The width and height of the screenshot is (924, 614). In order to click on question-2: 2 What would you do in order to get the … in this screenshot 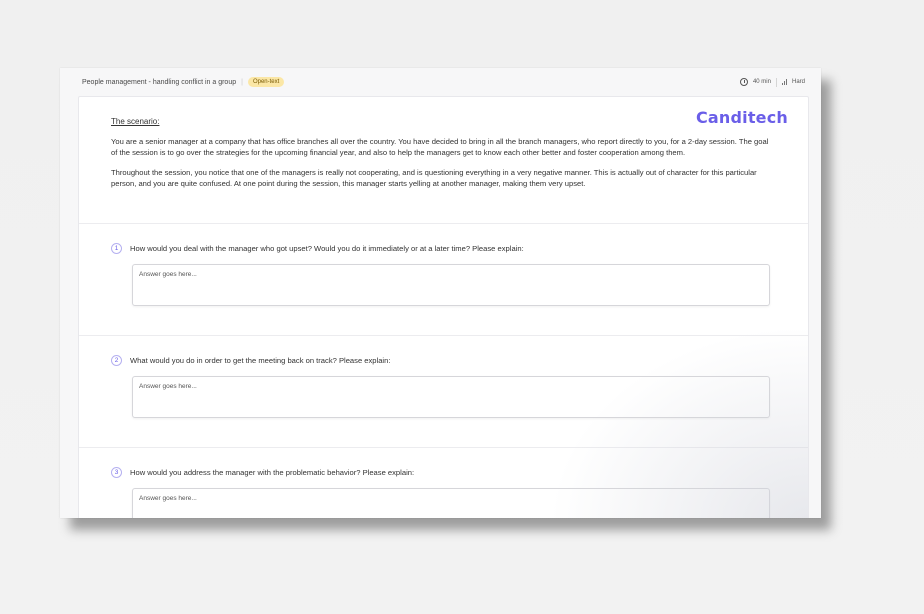, I will do `click(445, 386)`.